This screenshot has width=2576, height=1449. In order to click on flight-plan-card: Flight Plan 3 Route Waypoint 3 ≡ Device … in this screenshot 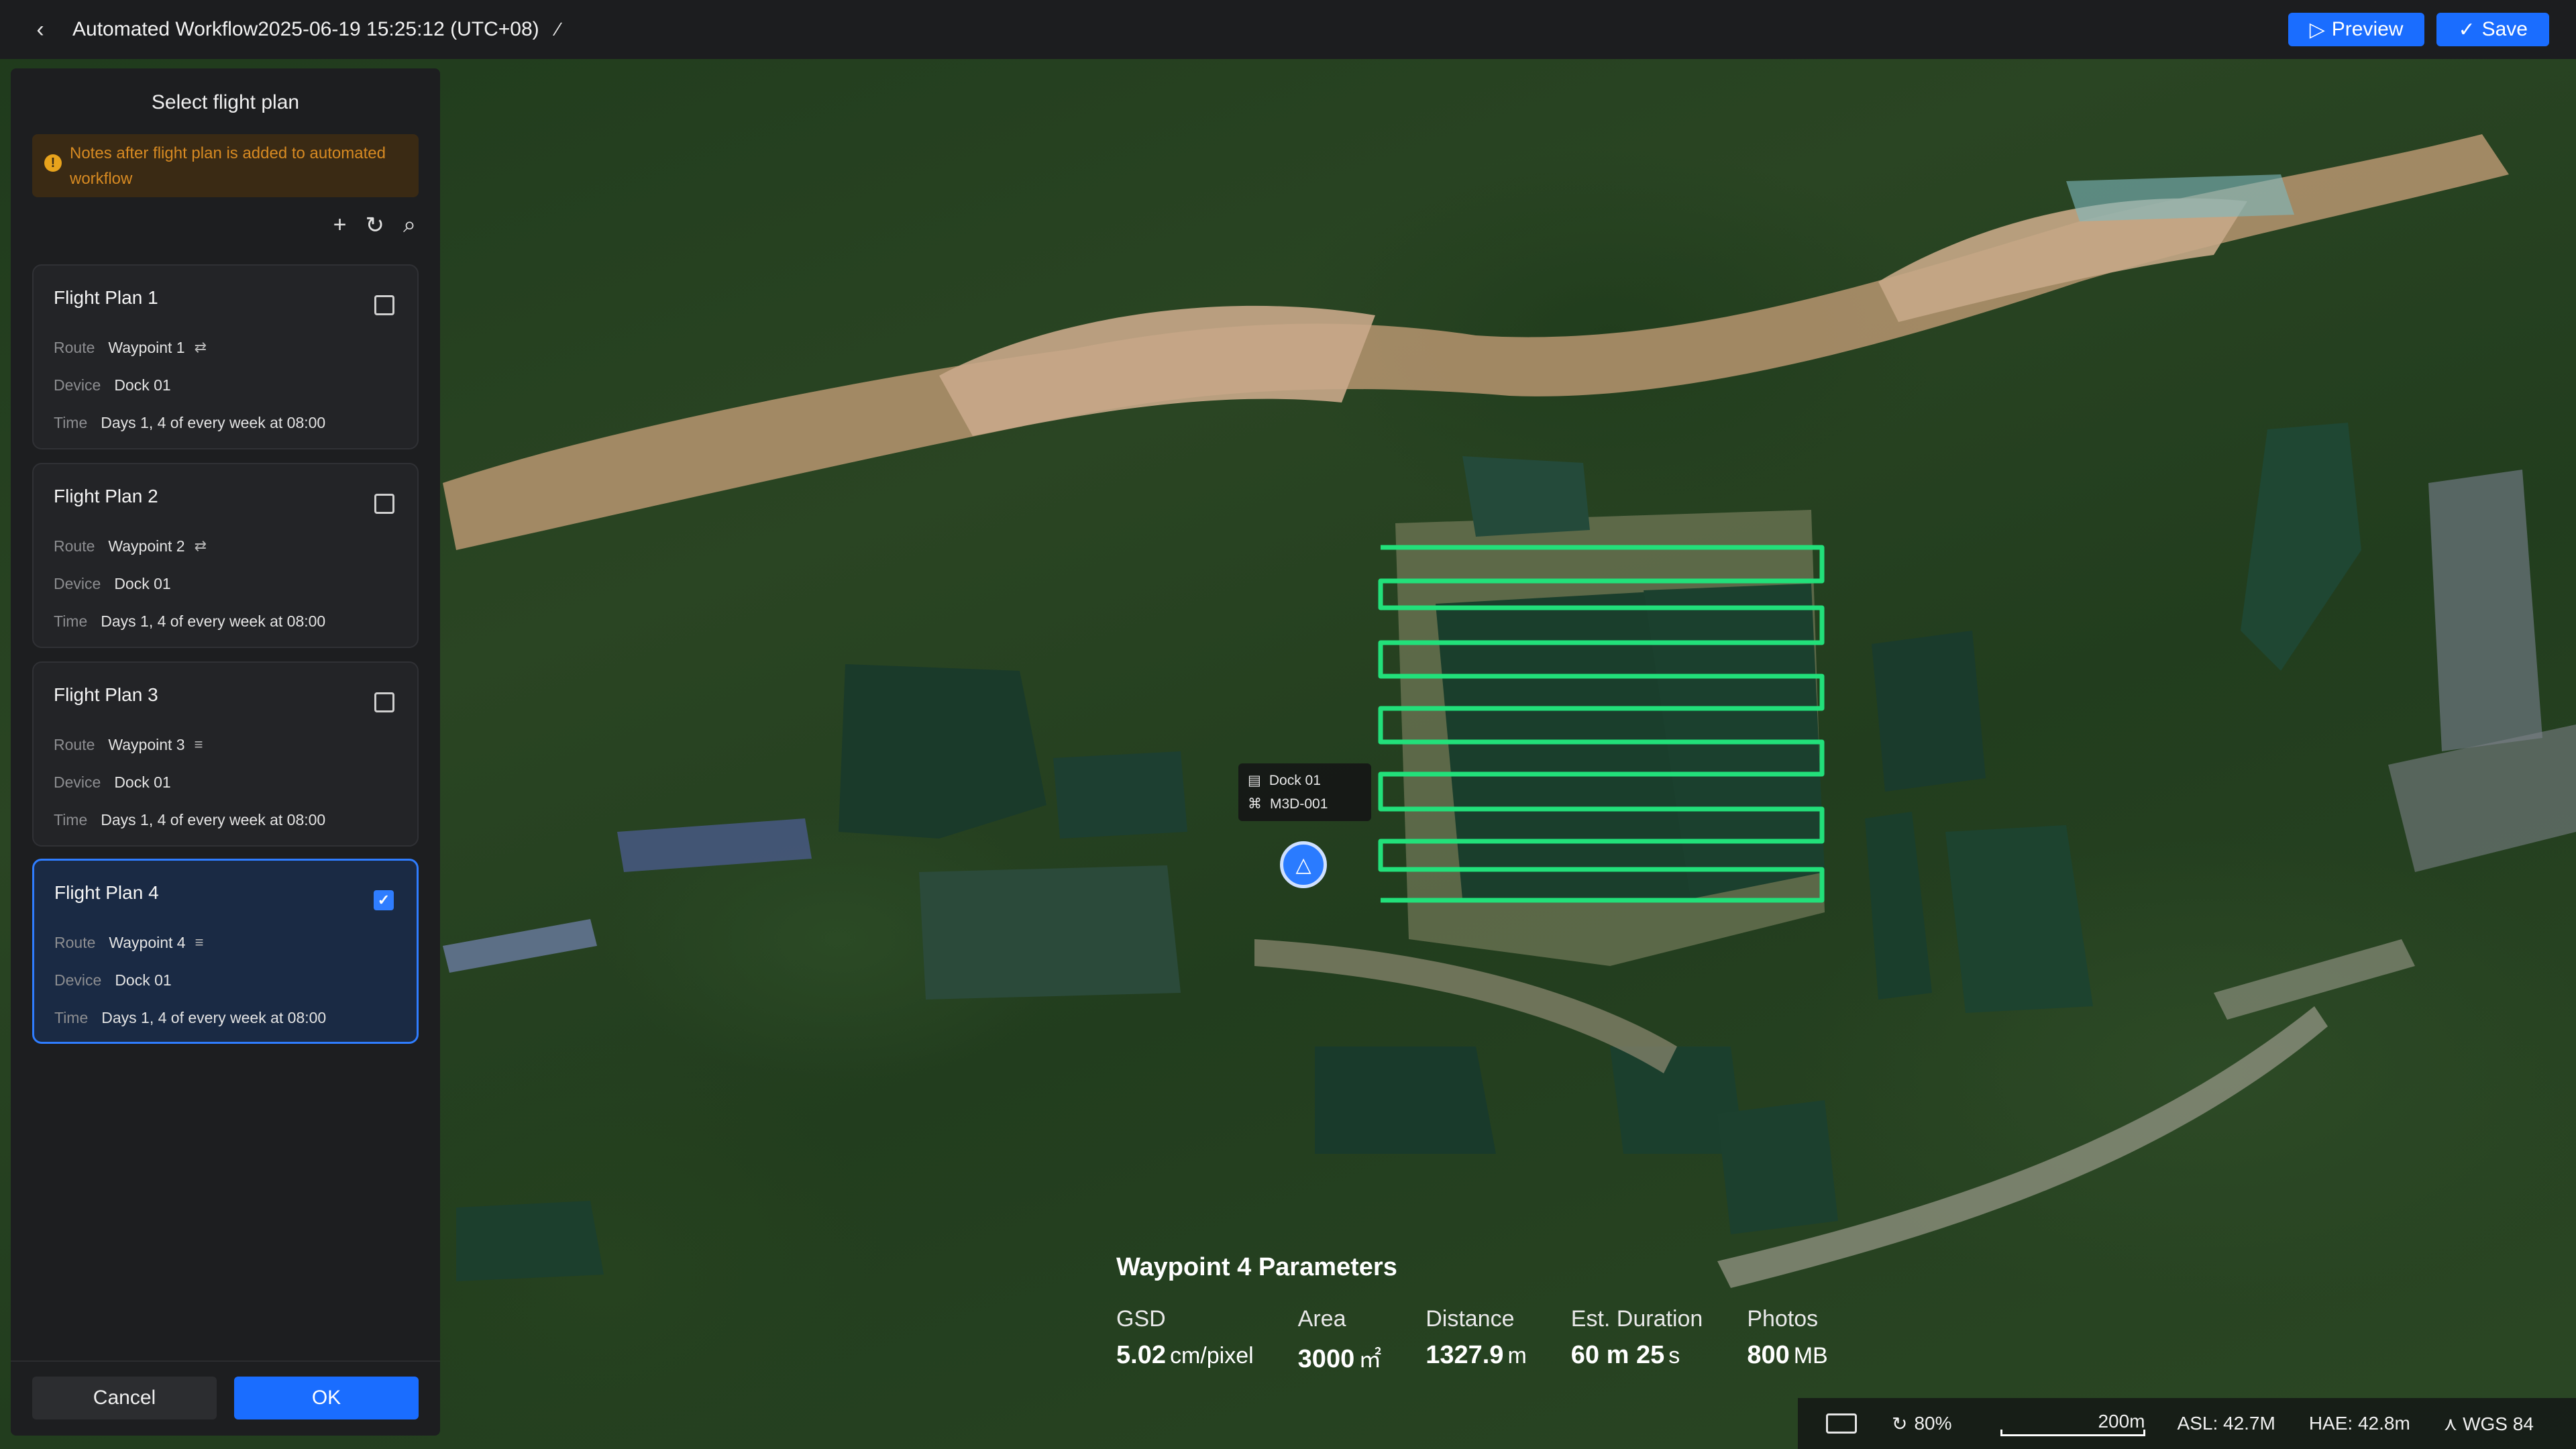, I will do `click(225, 754)`.